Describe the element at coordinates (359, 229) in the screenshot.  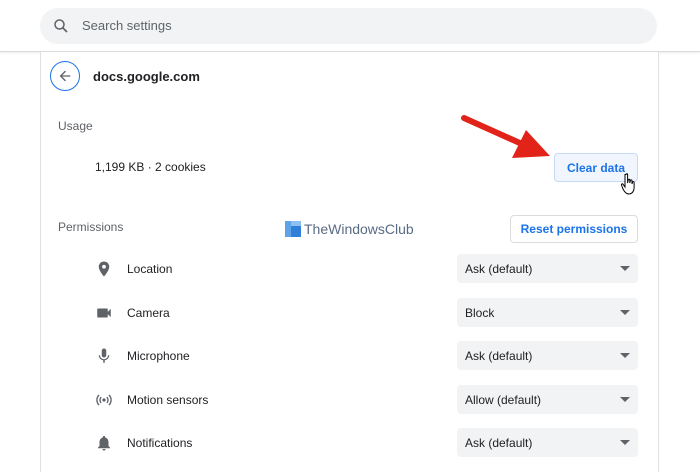
I see `watermark-text: TheWindowsClub` at that location.